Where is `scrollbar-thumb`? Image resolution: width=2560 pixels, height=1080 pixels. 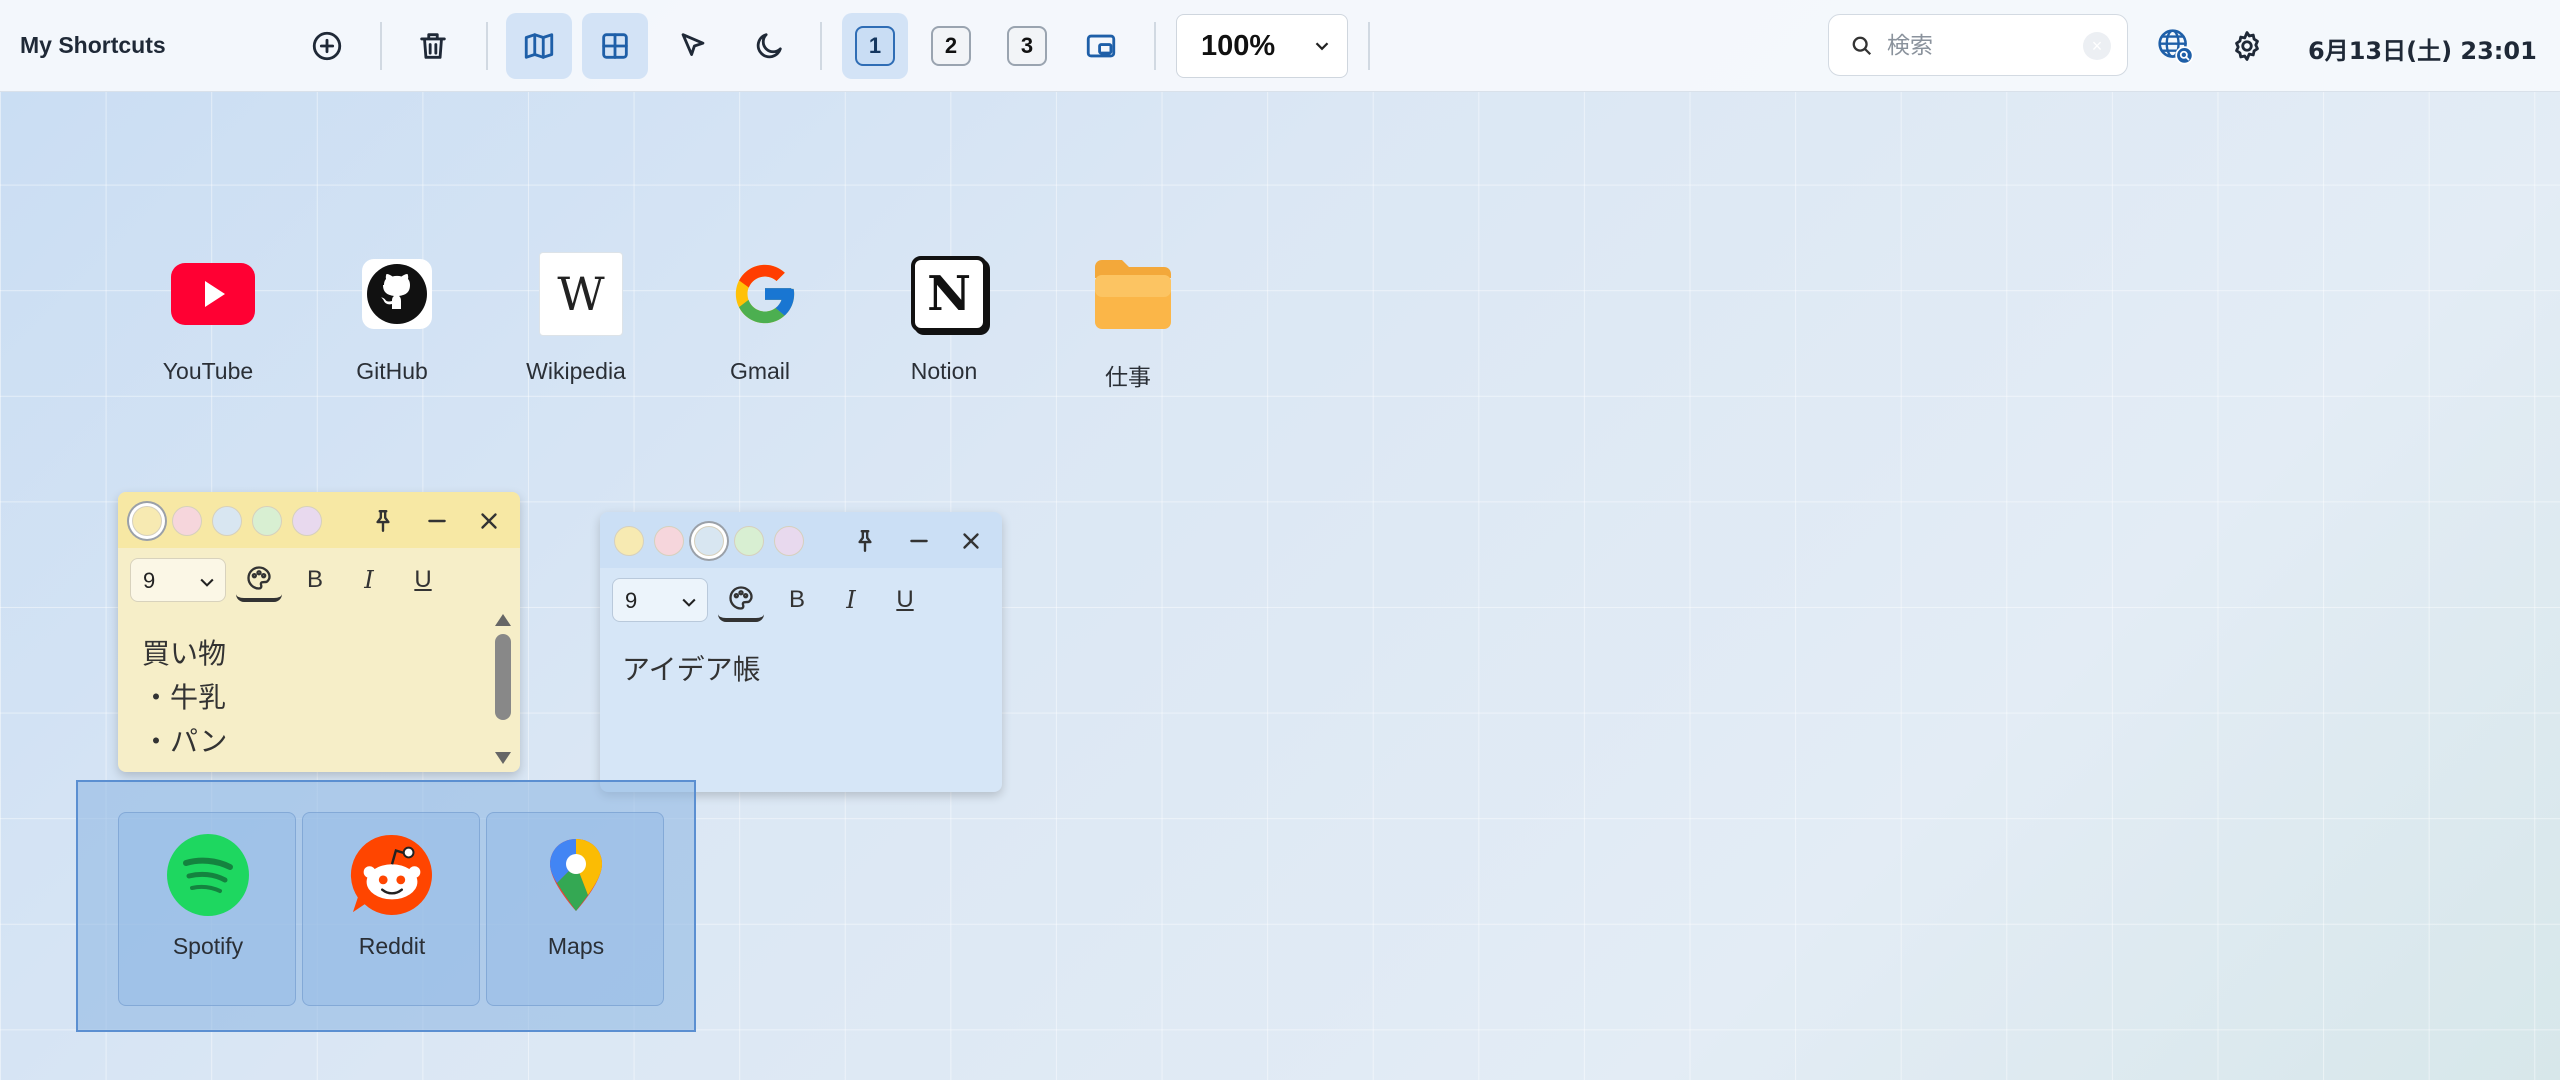
scrollbar-thumb is located at coordinates (503, 677).